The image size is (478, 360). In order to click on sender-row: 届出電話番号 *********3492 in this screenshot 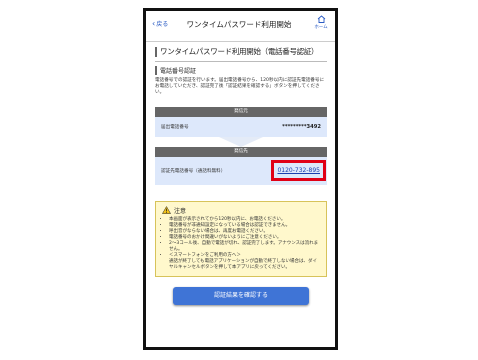, I will do `click(241, 126)`.